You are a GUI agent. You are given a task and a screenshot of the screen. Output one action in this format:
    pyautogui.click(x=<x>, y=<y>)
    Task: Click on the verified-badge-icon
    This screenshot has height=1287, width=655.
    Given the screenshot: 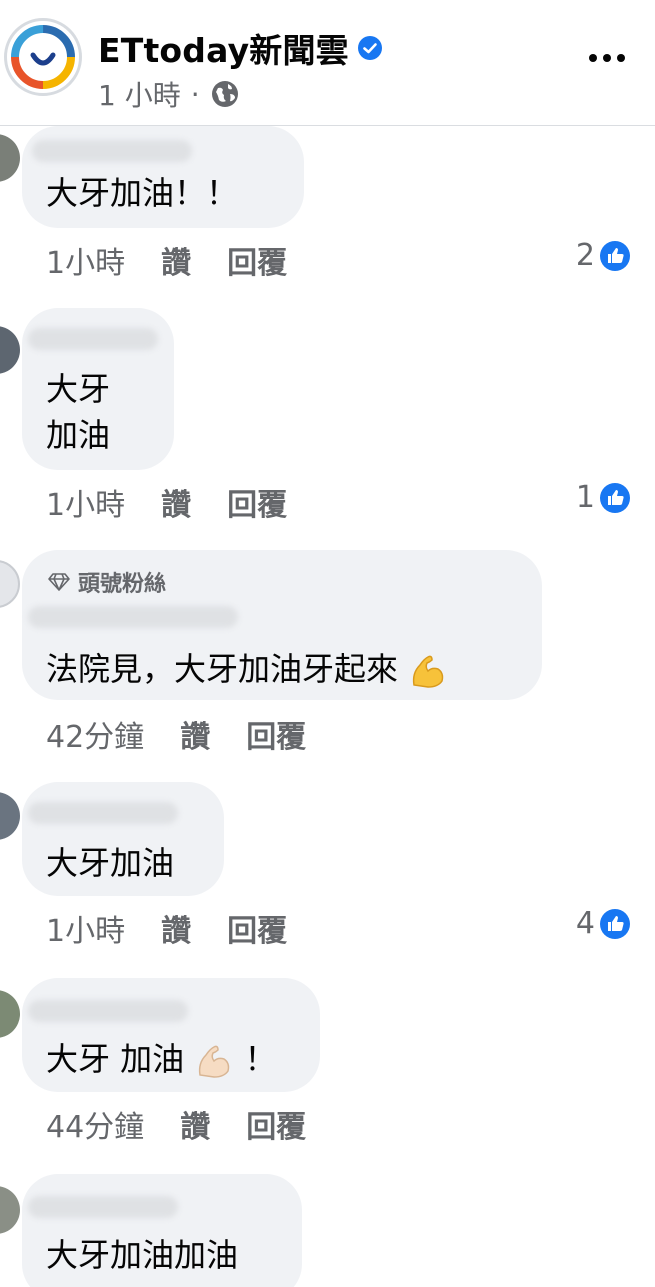 What is the action you would take?
    pyautogui.click(x=369, y=48)
    